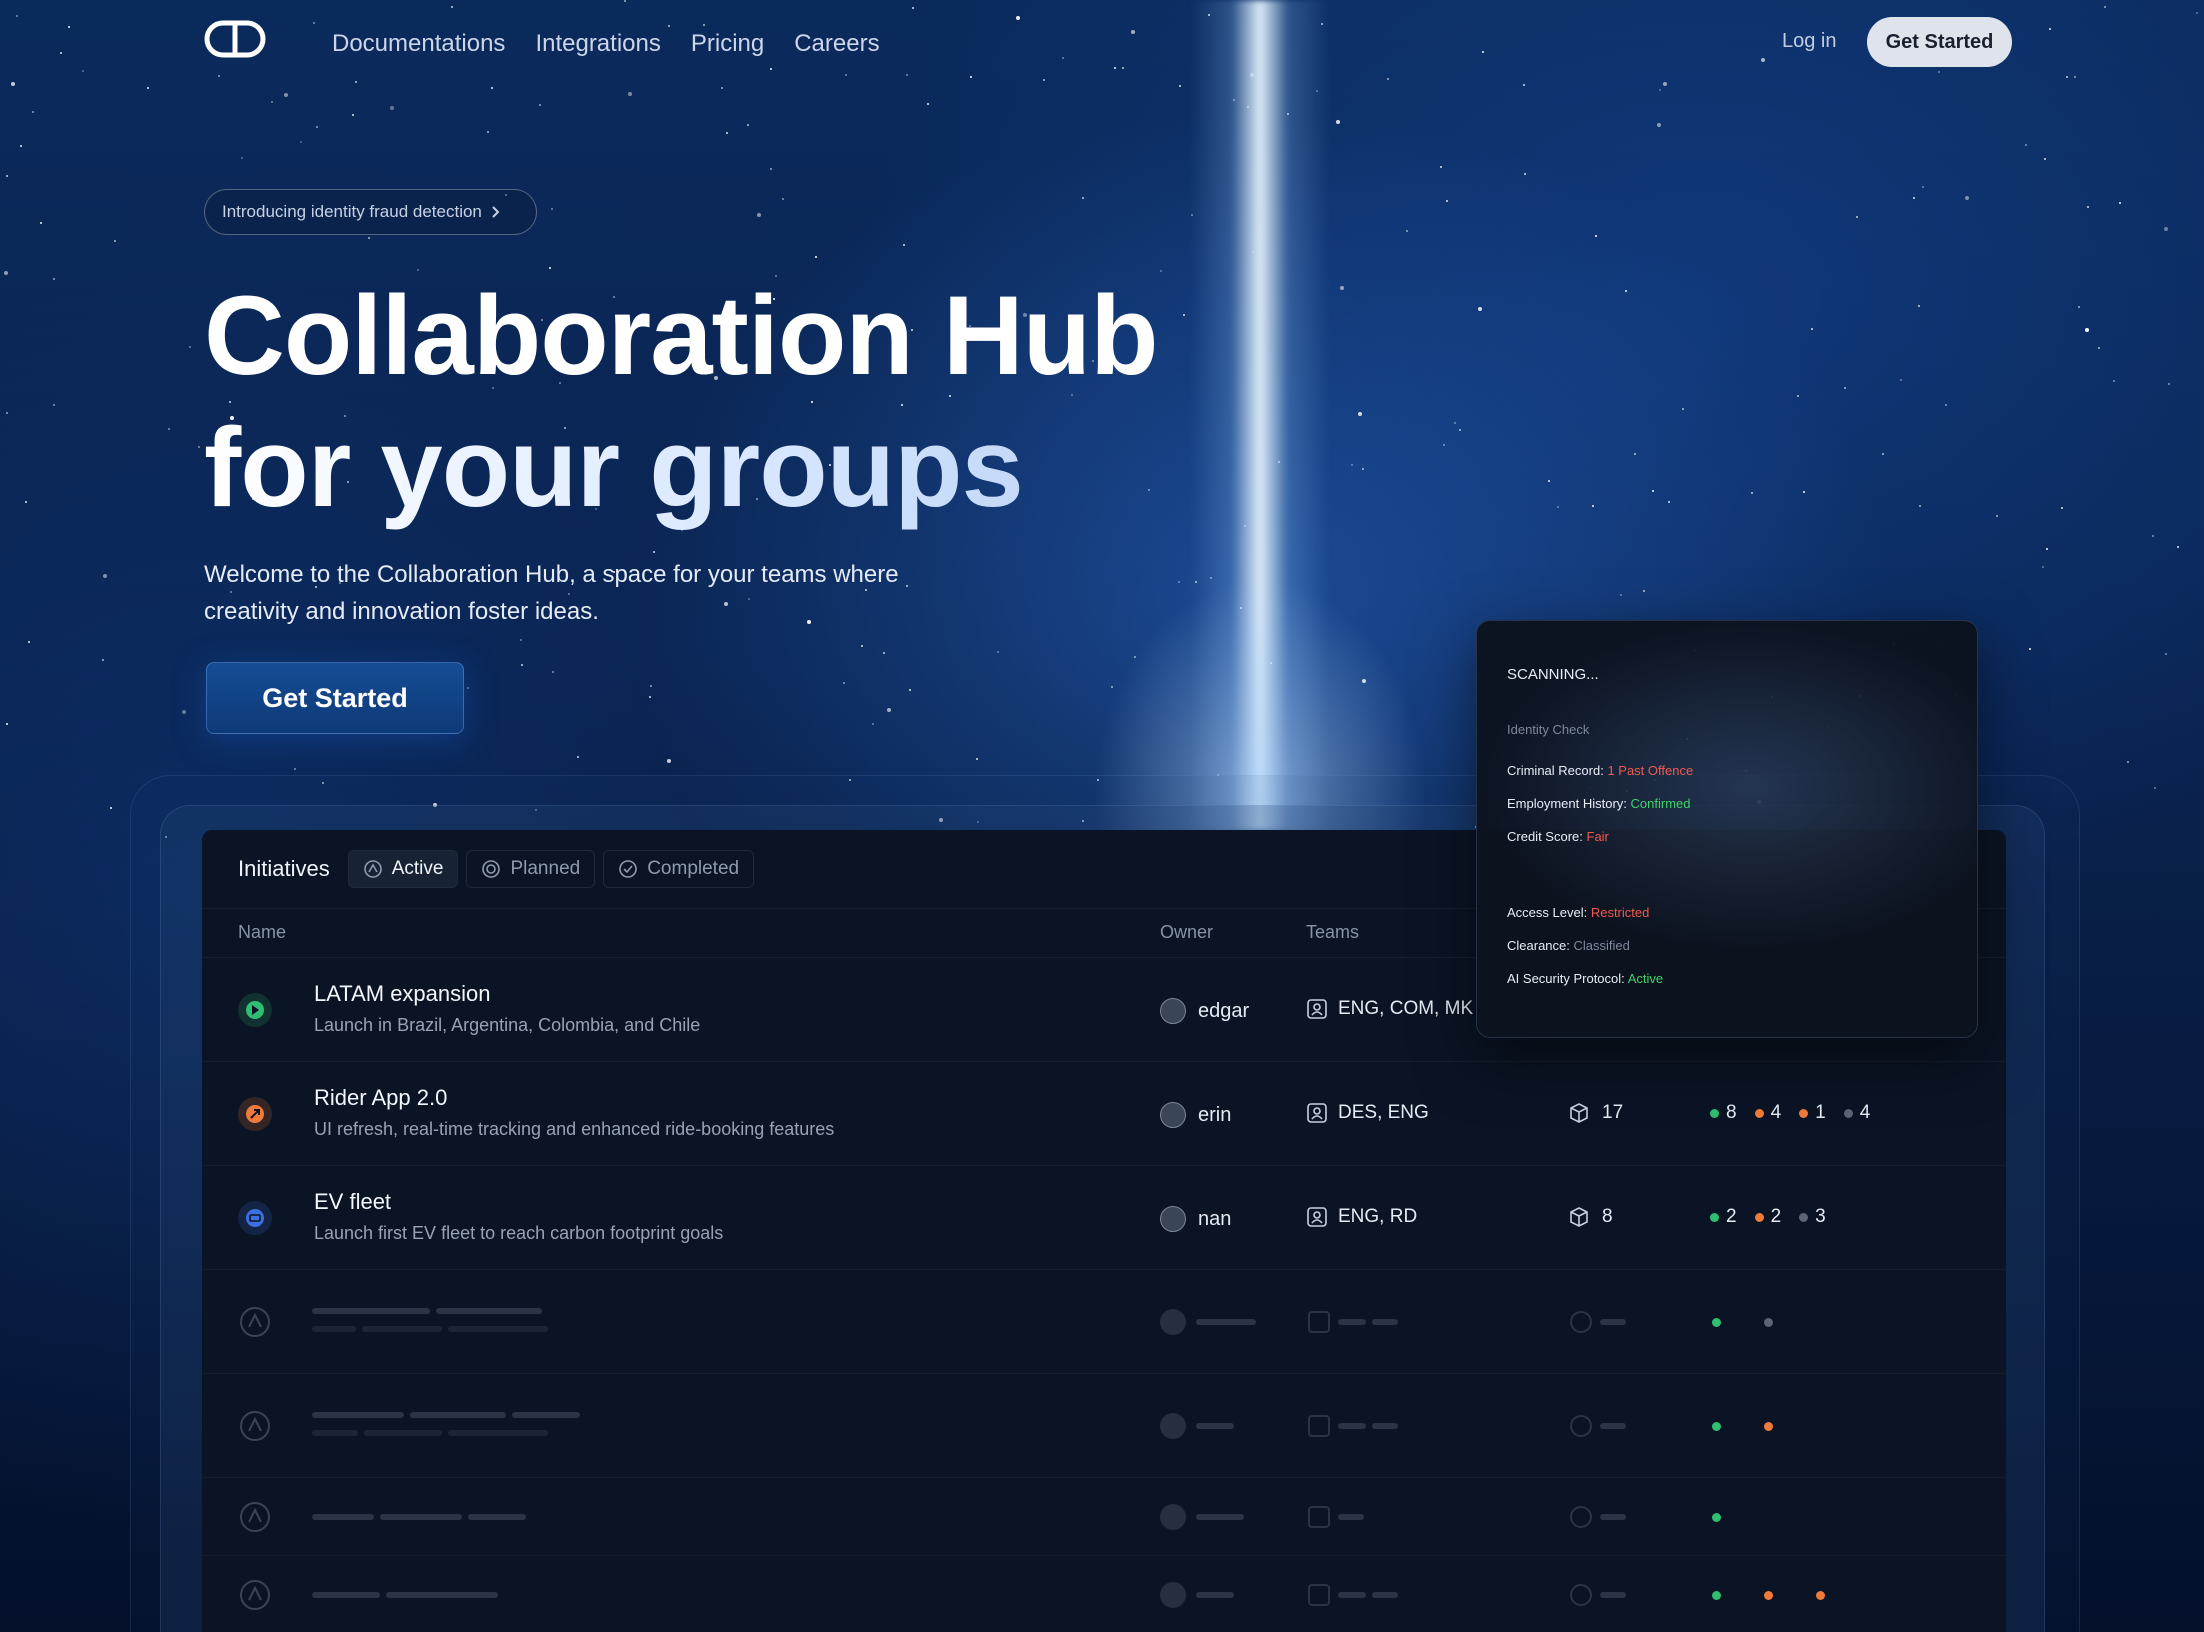 The image size is (2204, 1632). I want to click on announcement-pill: Introducing identity fraud detection, so click(370, 212).